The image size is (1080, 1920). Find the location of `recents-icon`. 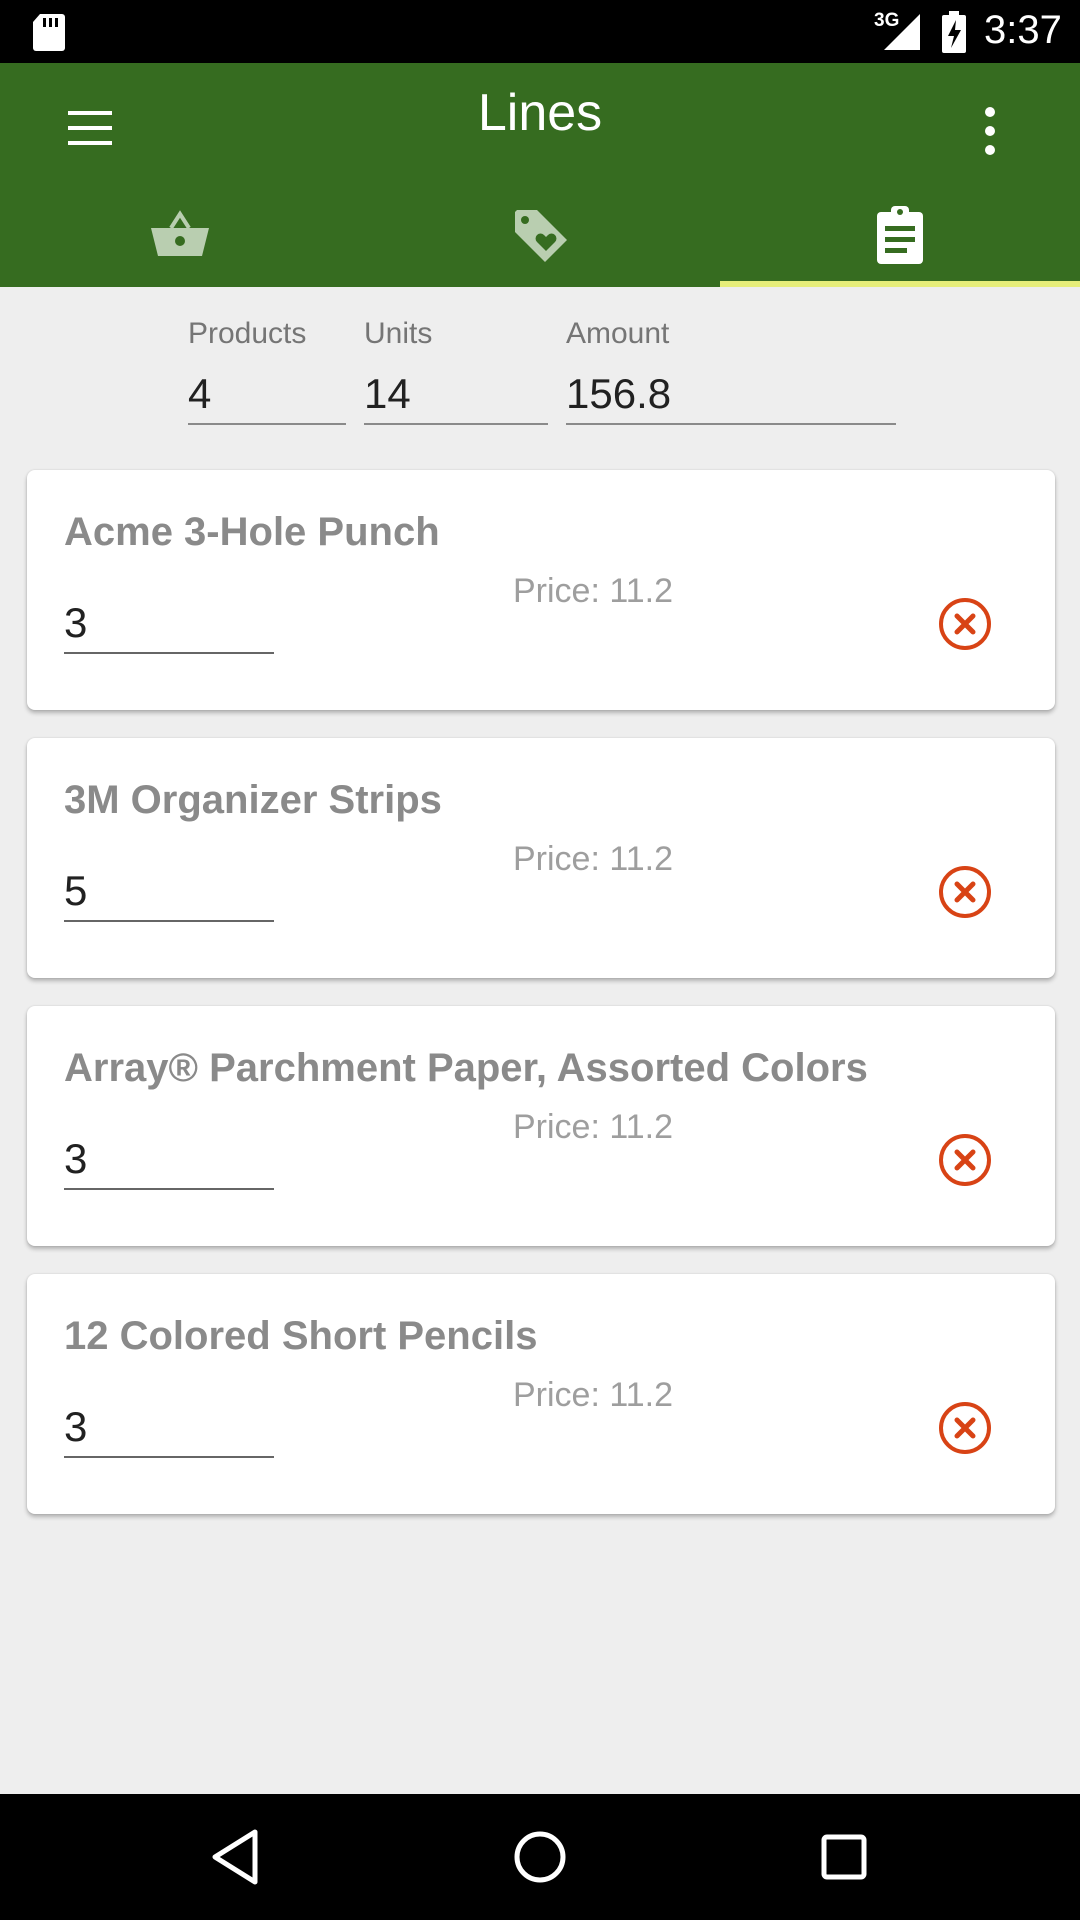

recents-icon is located at coordinates (844, 1857).